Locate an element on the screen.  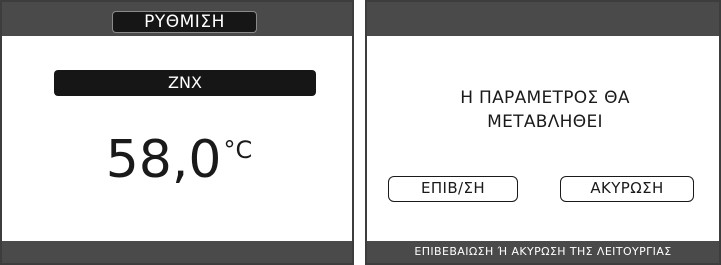
temperature-display: 58,0°C is located at coordinates (177, 160).